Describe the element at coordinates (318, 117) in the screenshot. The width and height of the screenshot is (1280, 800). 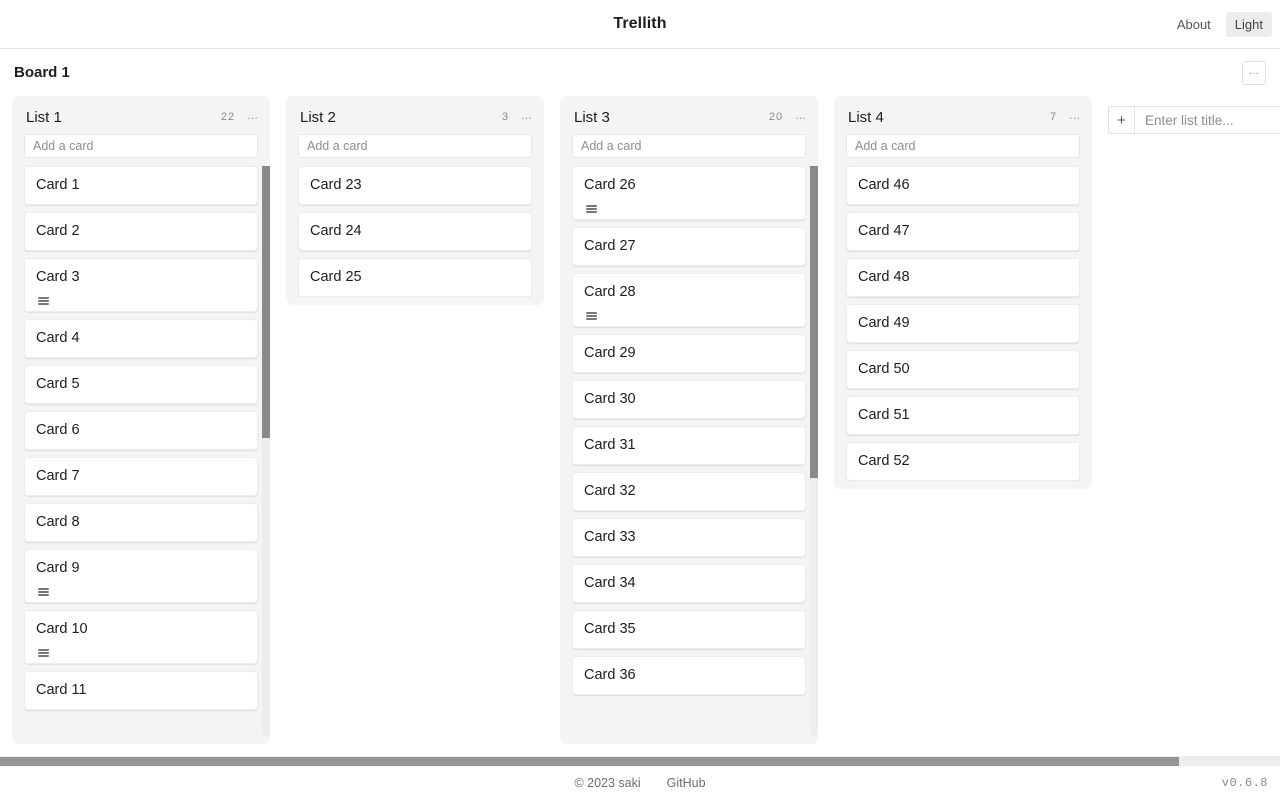
I see `list-title: List 2` at that location.